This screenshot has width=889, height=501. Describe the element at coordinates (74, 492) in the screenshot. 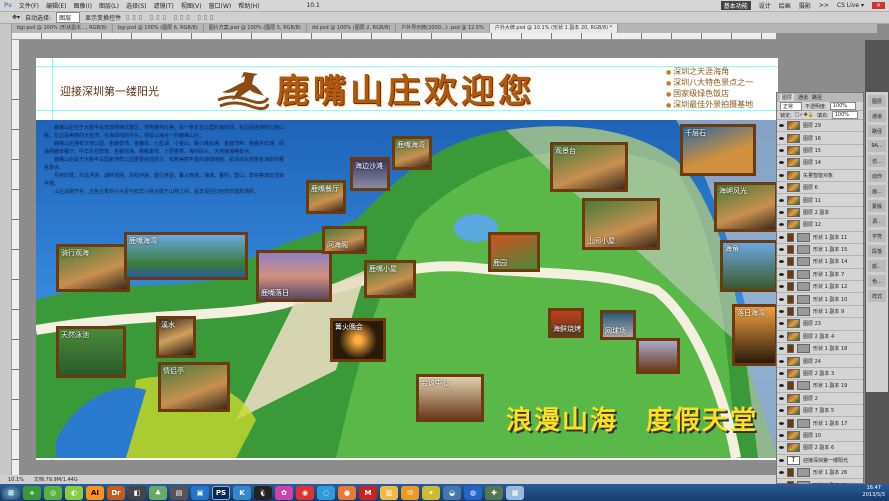

I see `taskbar-app-icon: ◐` at that location.